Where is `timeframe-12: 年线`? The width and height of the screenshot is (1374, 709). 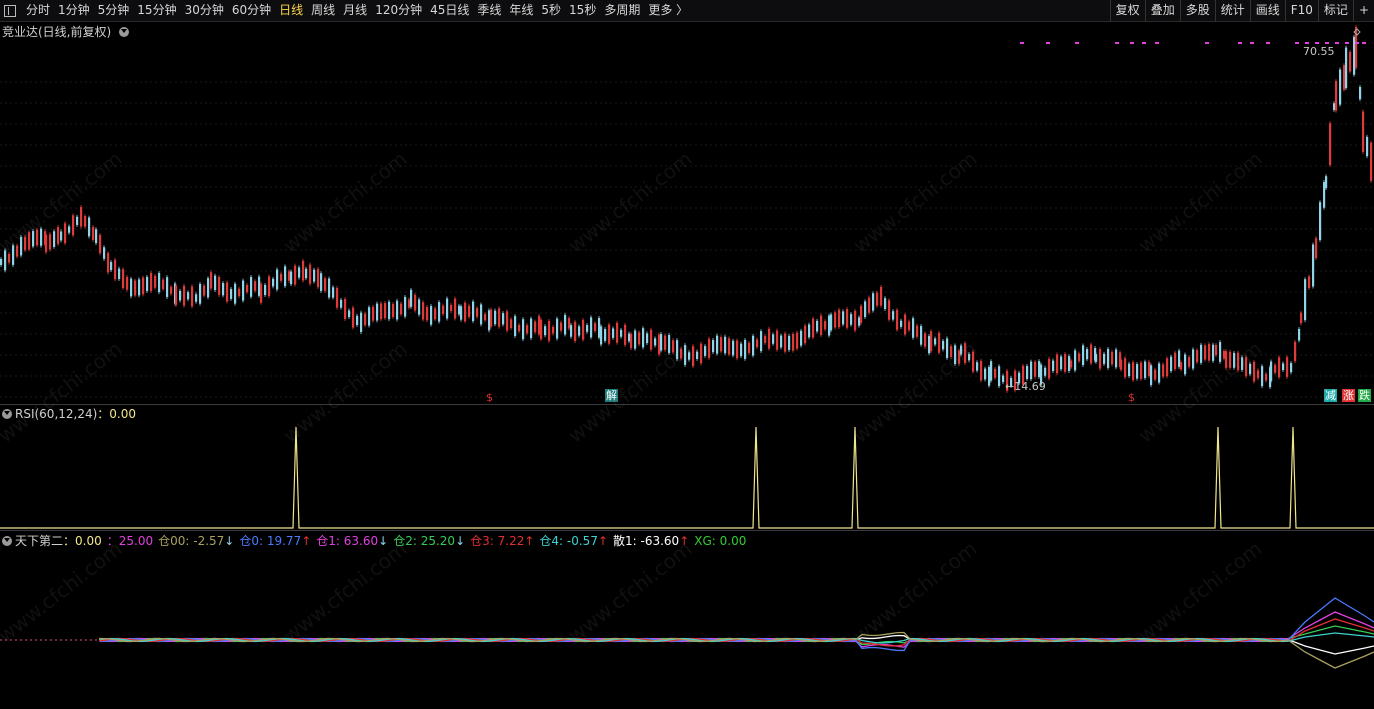
timeframe-12: 年线 is located at coordinates (521, 10).